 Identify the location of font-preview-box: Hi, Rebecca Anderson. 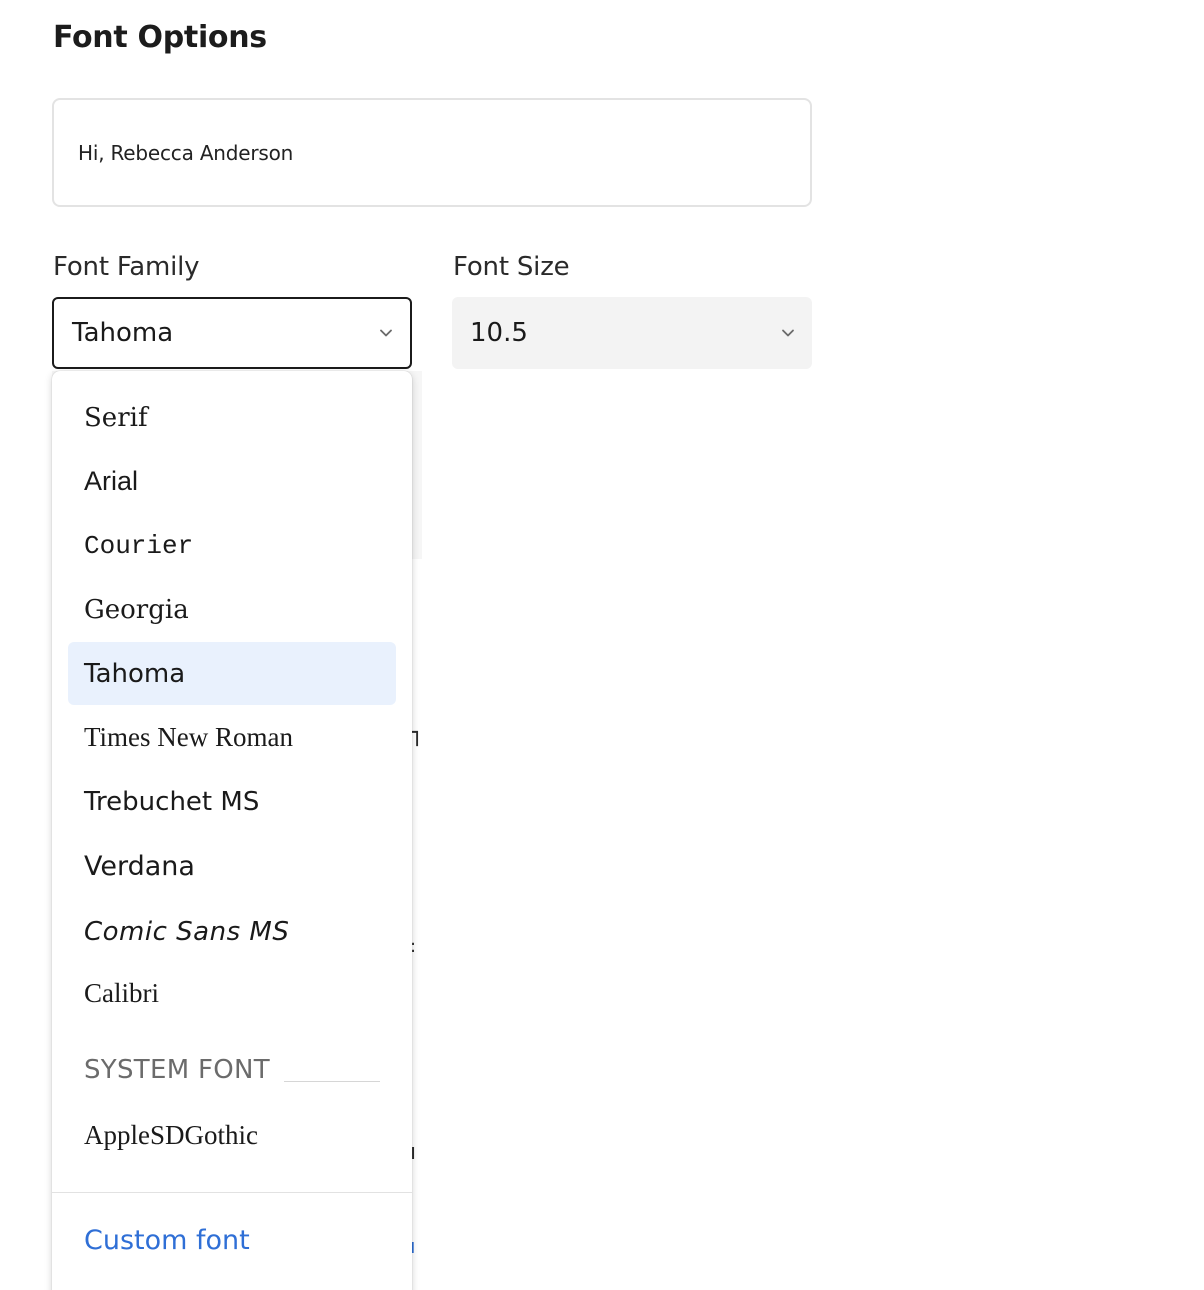
(432, 152).